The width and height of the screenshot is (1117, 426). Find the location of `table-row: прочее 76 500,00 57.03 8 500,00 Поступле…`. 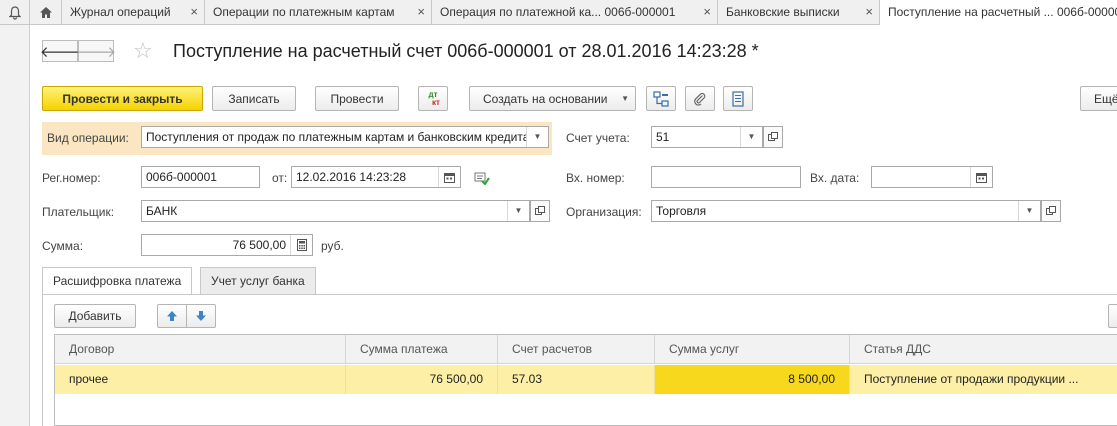

table-row: прочее 76 500,00 57.03 8 500,00 Поступле… is located at coordinates (586, 379).